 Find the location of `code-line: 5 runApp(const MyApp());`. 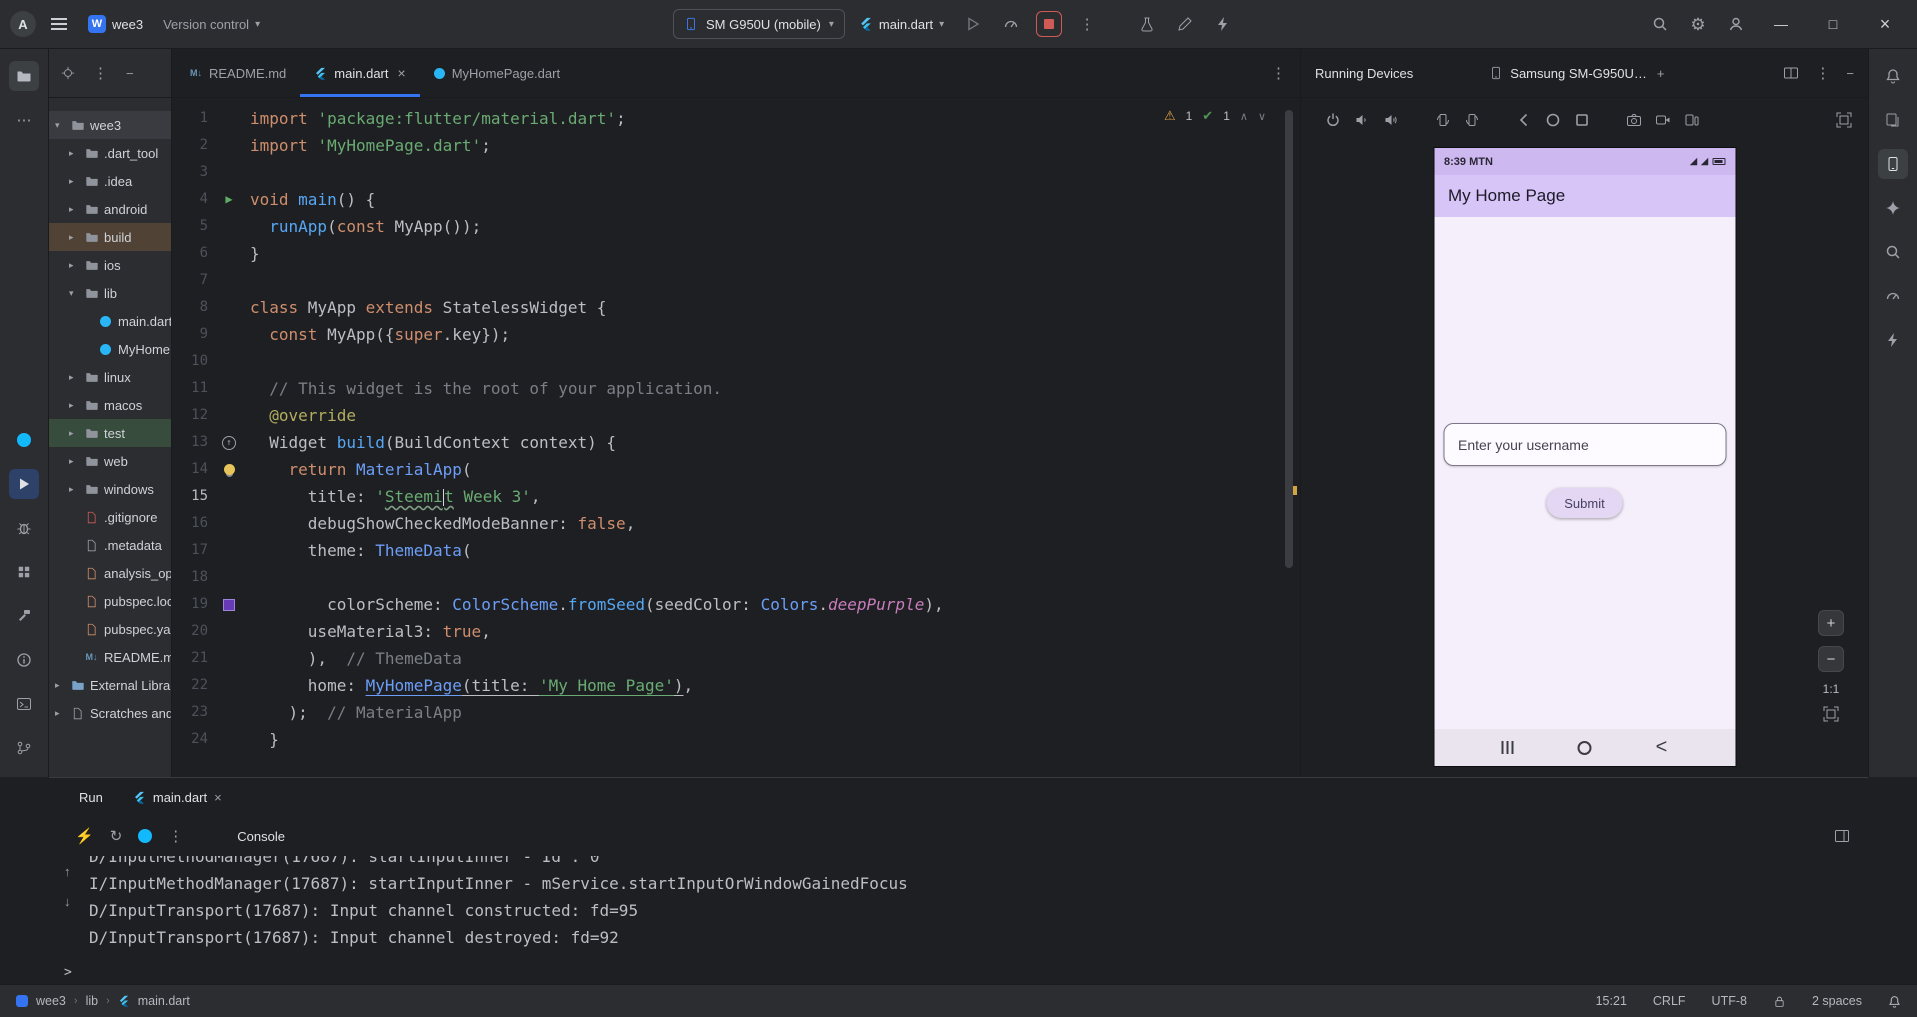

code-line: 5 runApp(const MyApp()); is located at coordinates (736, 226).